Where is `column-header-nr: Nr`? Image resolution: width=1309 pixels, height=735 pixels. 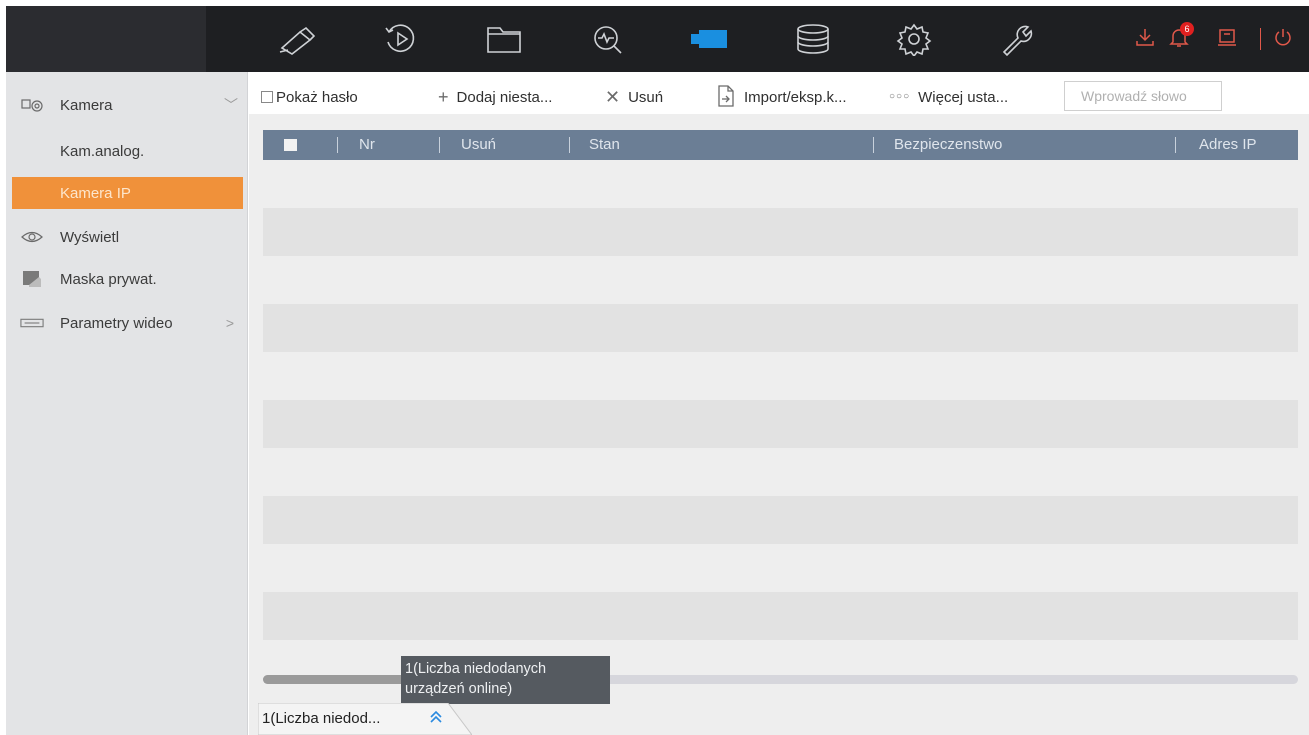
column-header-nr: Nr is located at coordinates (367, 145).